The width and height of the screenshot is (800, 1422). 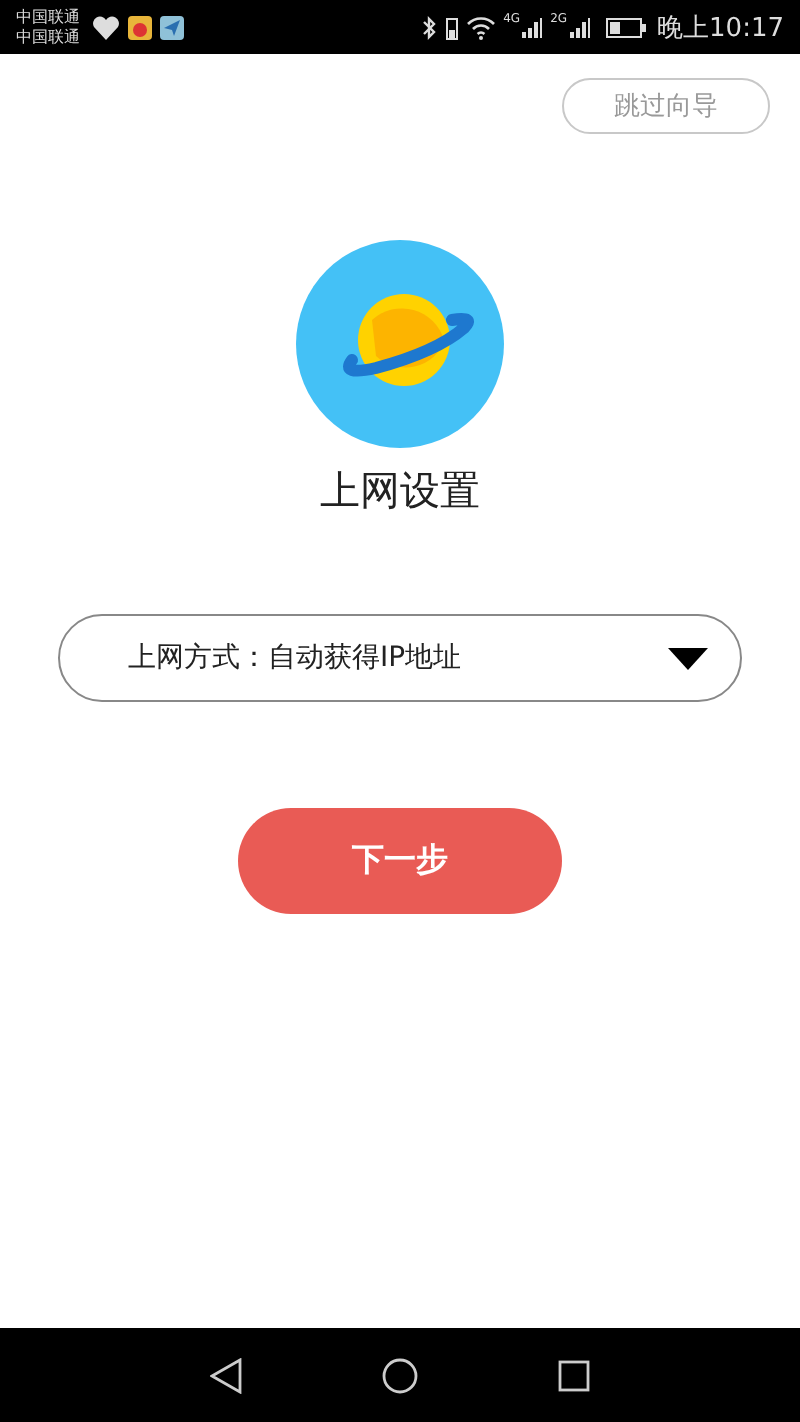 What do you see at coordinates (666, 106) in the screenshot?
I see `skip-button: 跳过向导` at bounding box center [666, 106].